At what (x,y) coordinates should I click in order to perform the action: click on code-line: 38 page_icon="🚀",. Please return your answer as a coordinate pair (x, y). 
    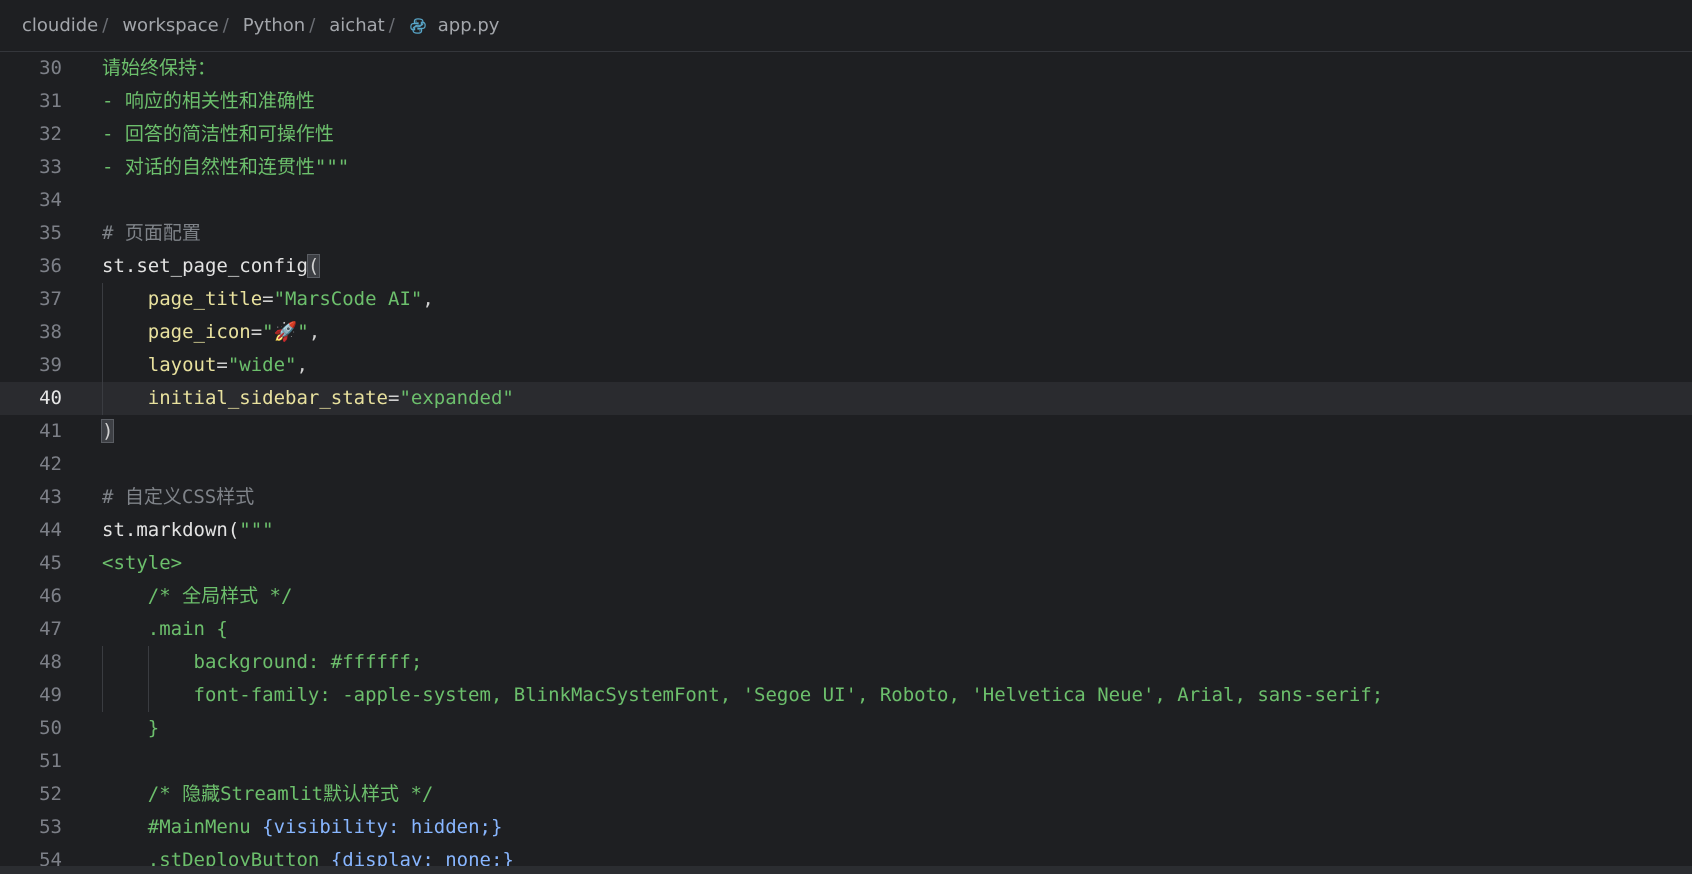
    Looking at the image, I should click on (846, 332).